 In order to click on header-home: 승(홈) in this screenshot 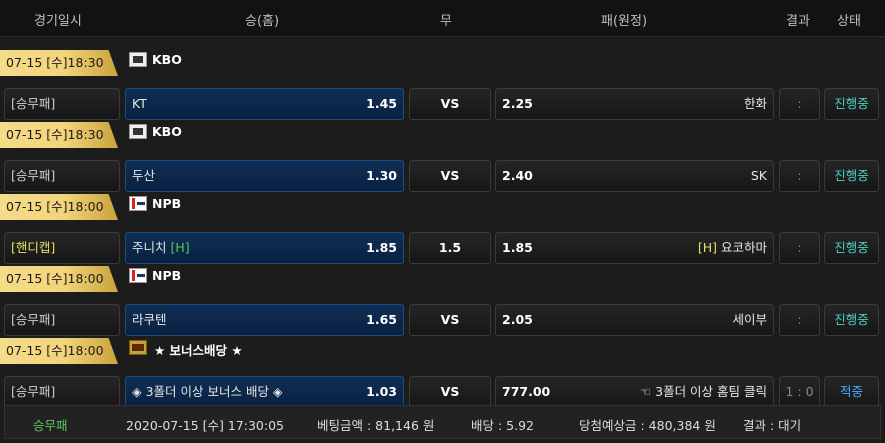, I will do `click(262, 21)`.